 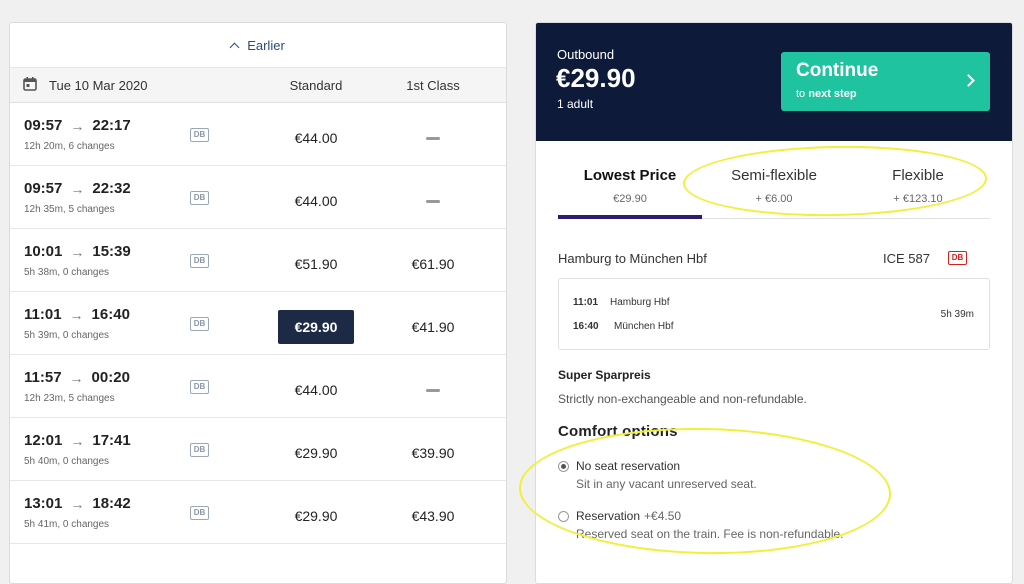 I want to click on arrival-station: München Hbf, so click(x=644, y=326).